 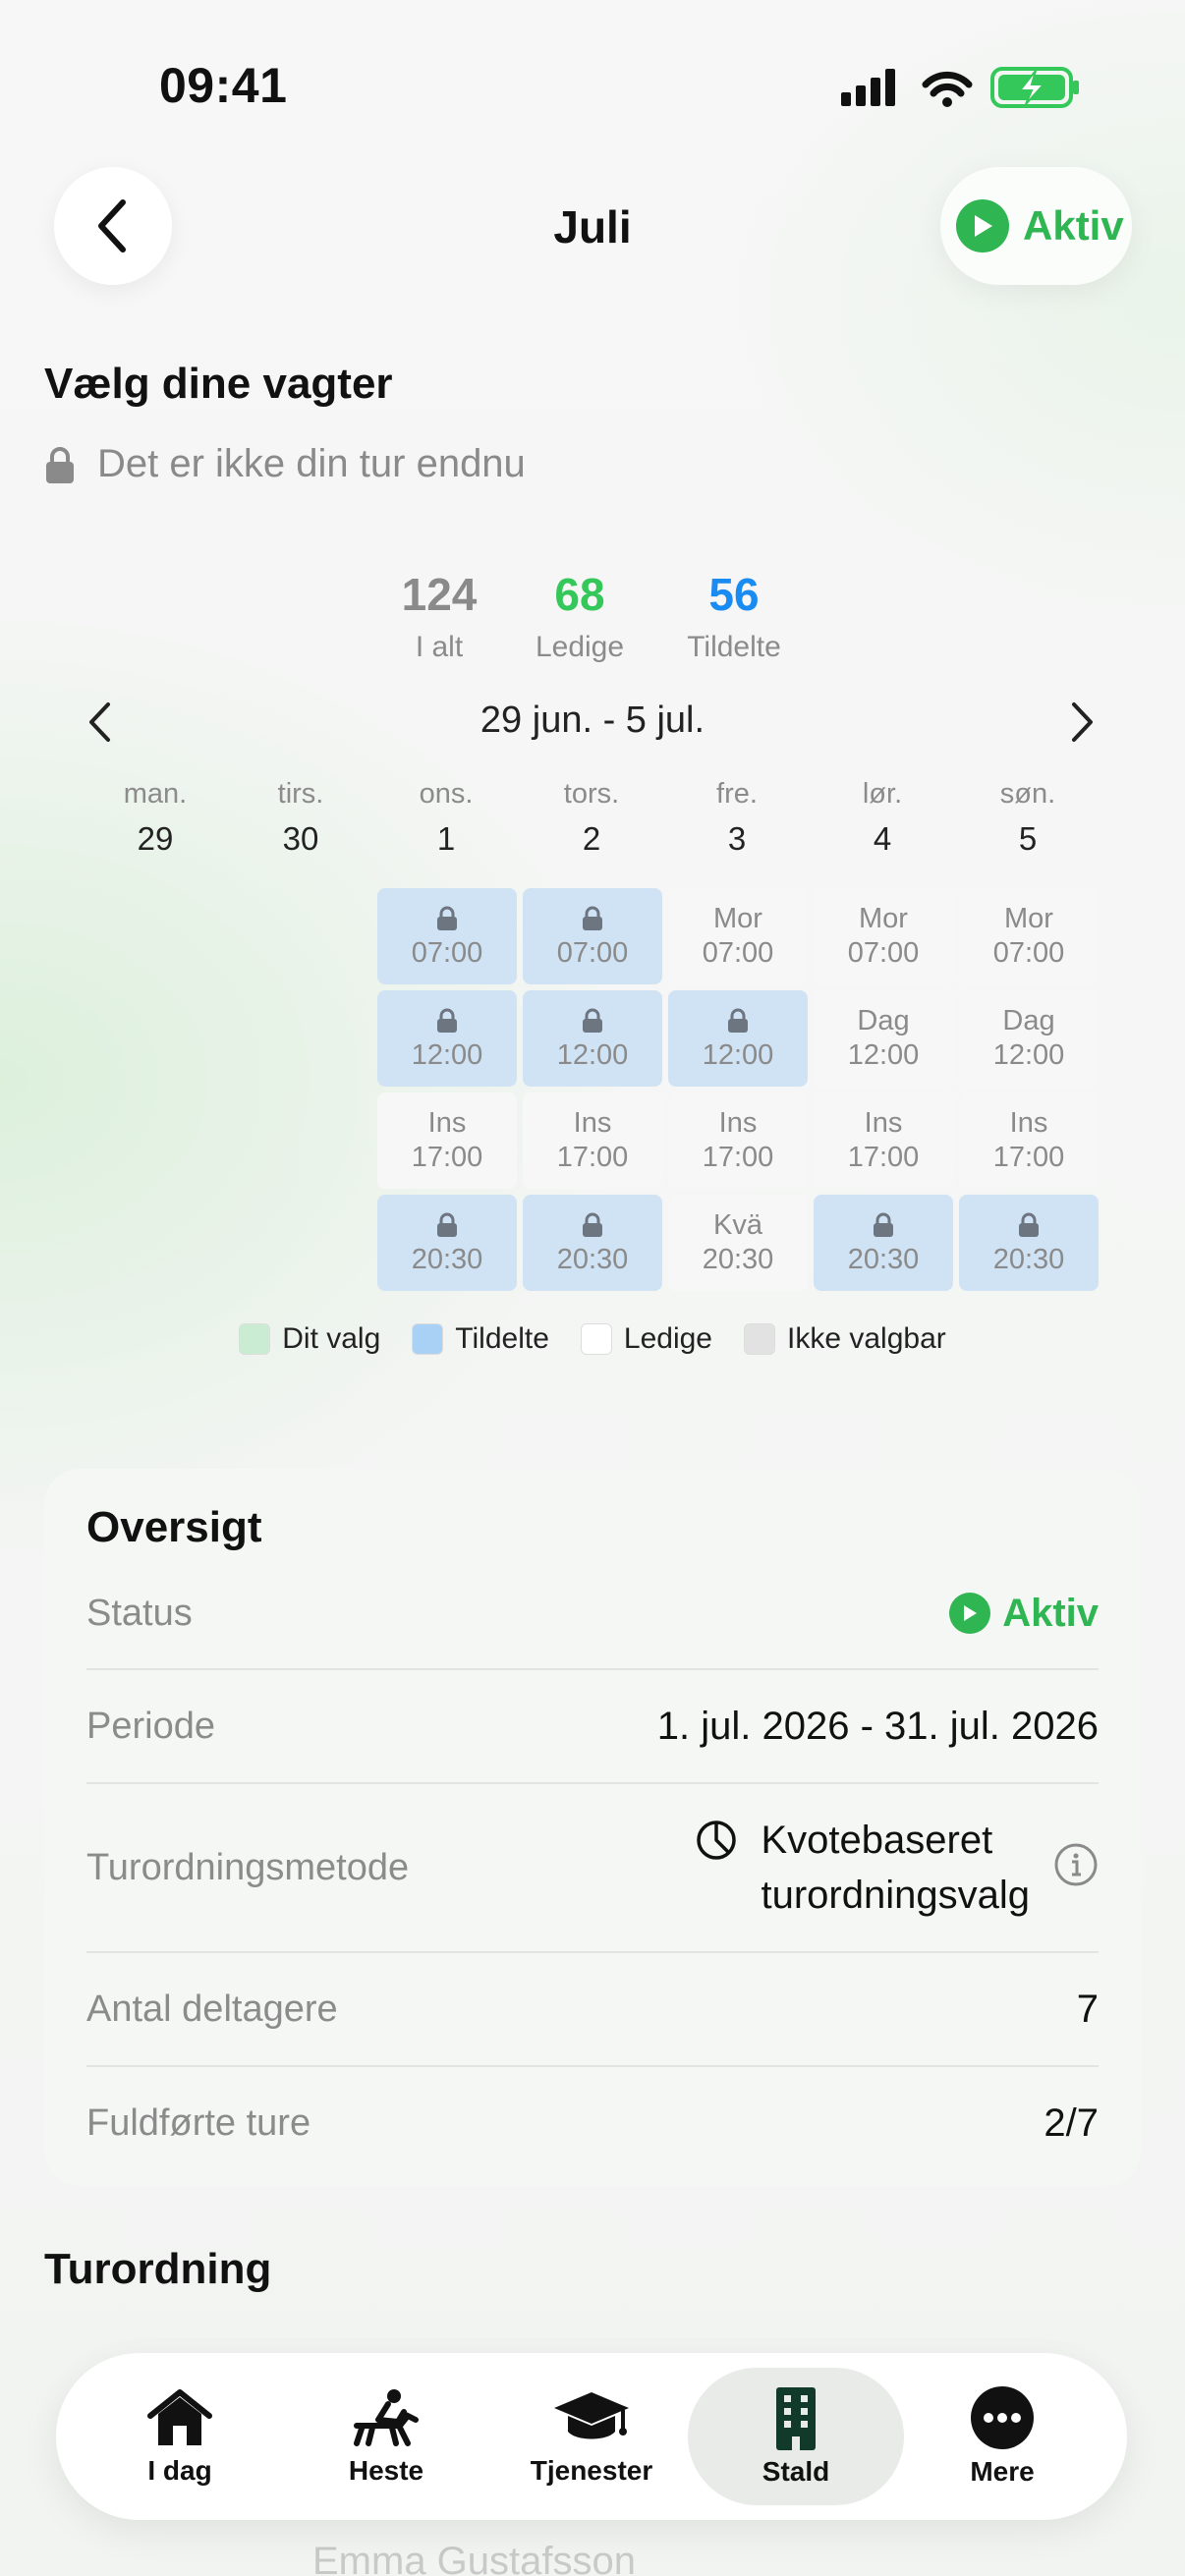 I want to click on horse-rider-icon, so click(x=386, y=2417).